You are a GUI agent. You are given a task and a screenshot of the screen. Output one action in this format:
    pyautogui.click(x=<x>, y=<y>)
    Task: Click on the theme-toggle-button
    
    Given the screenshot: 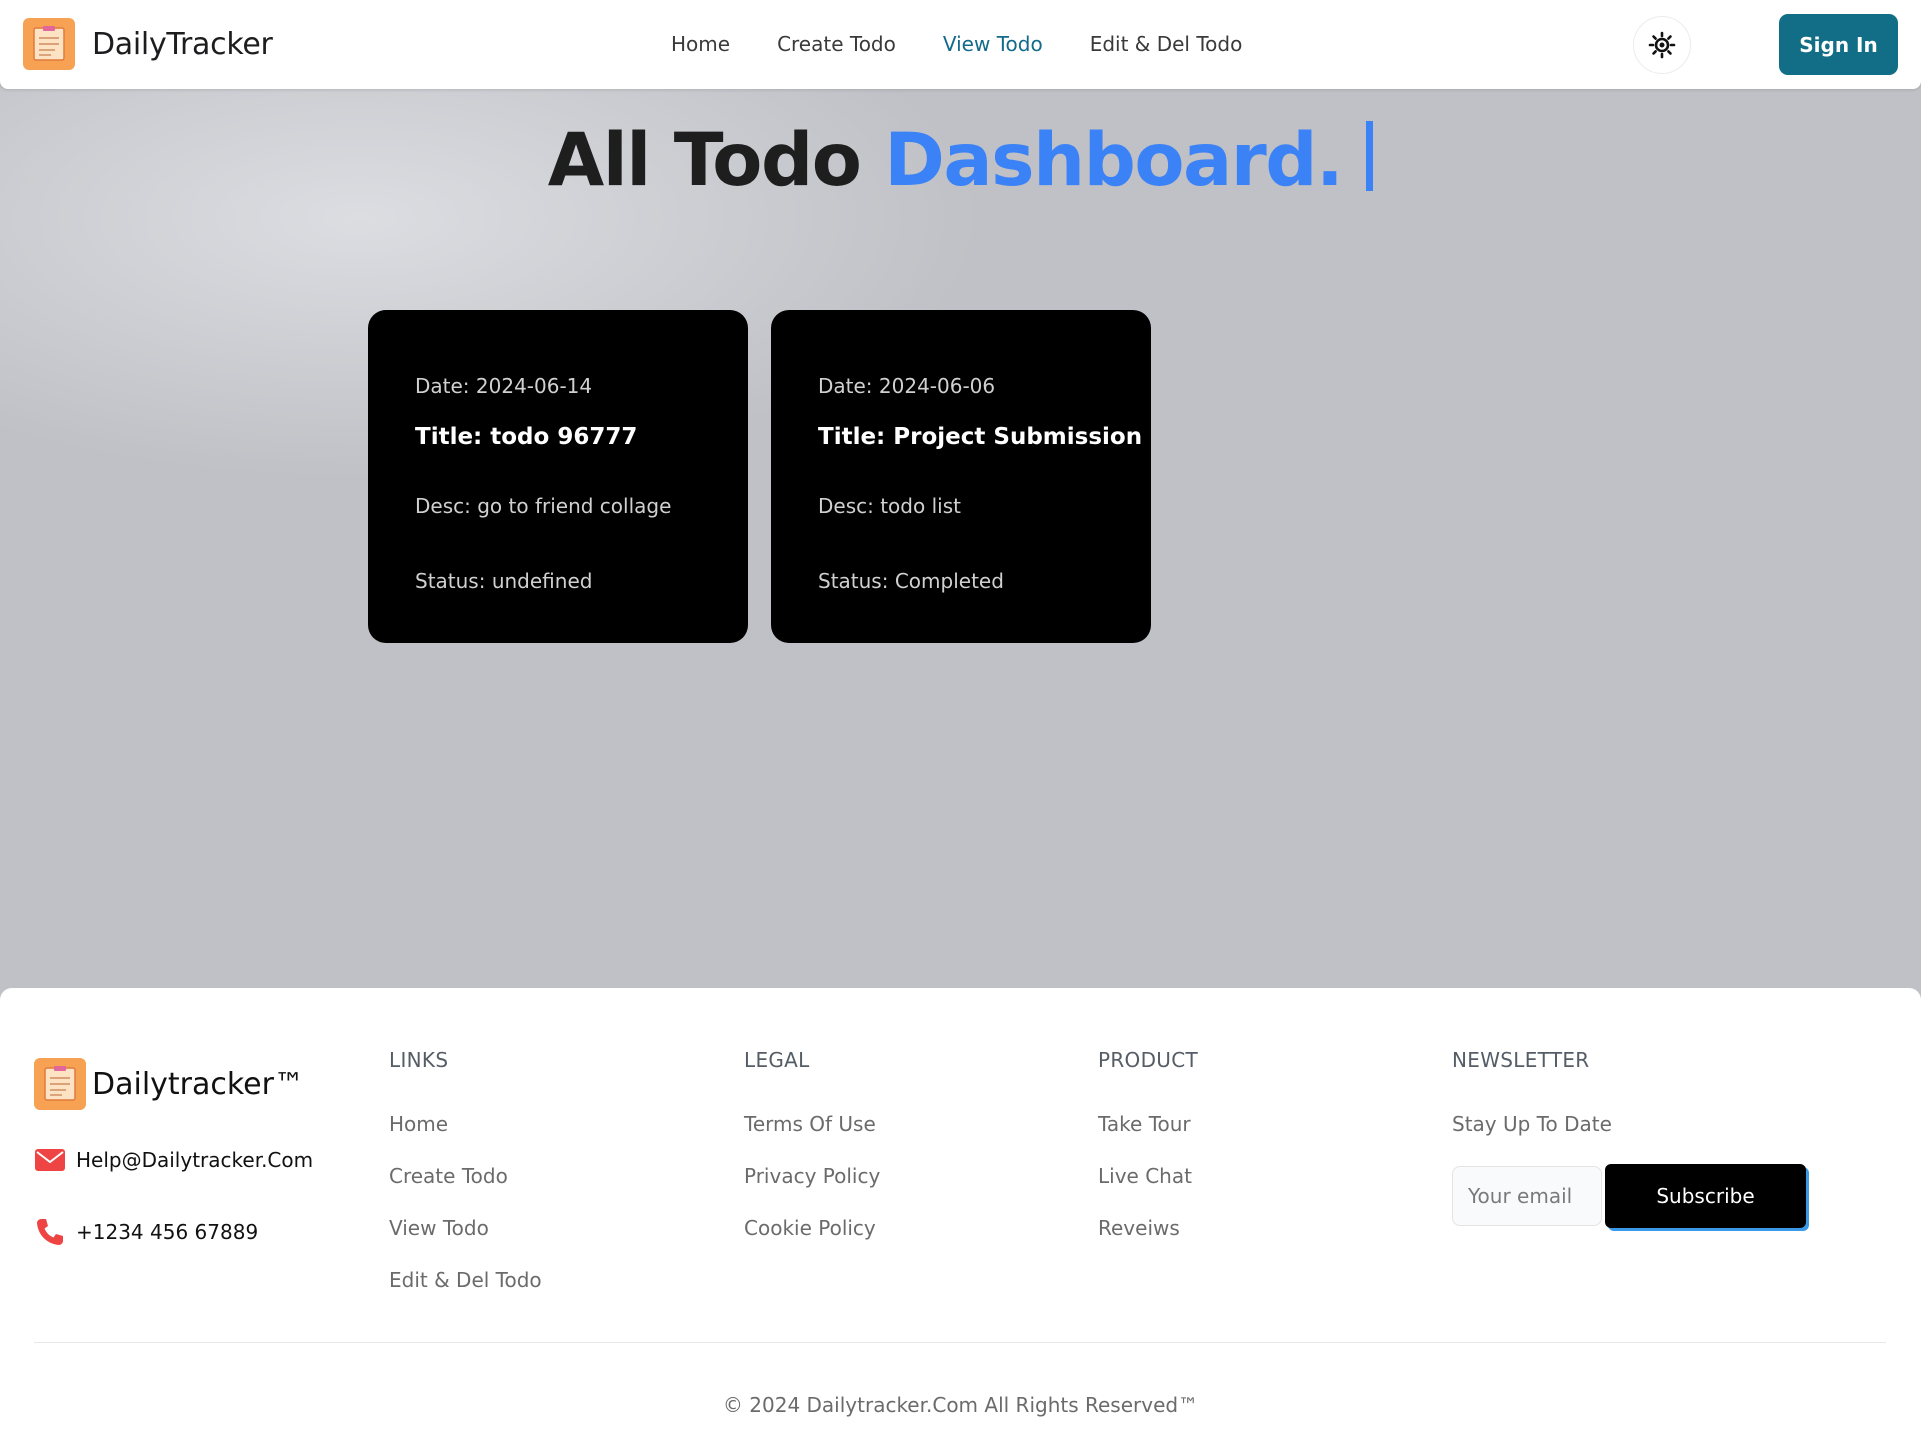 What is the action you would take?
    pyautogui.click(x=1662, y=45)
    